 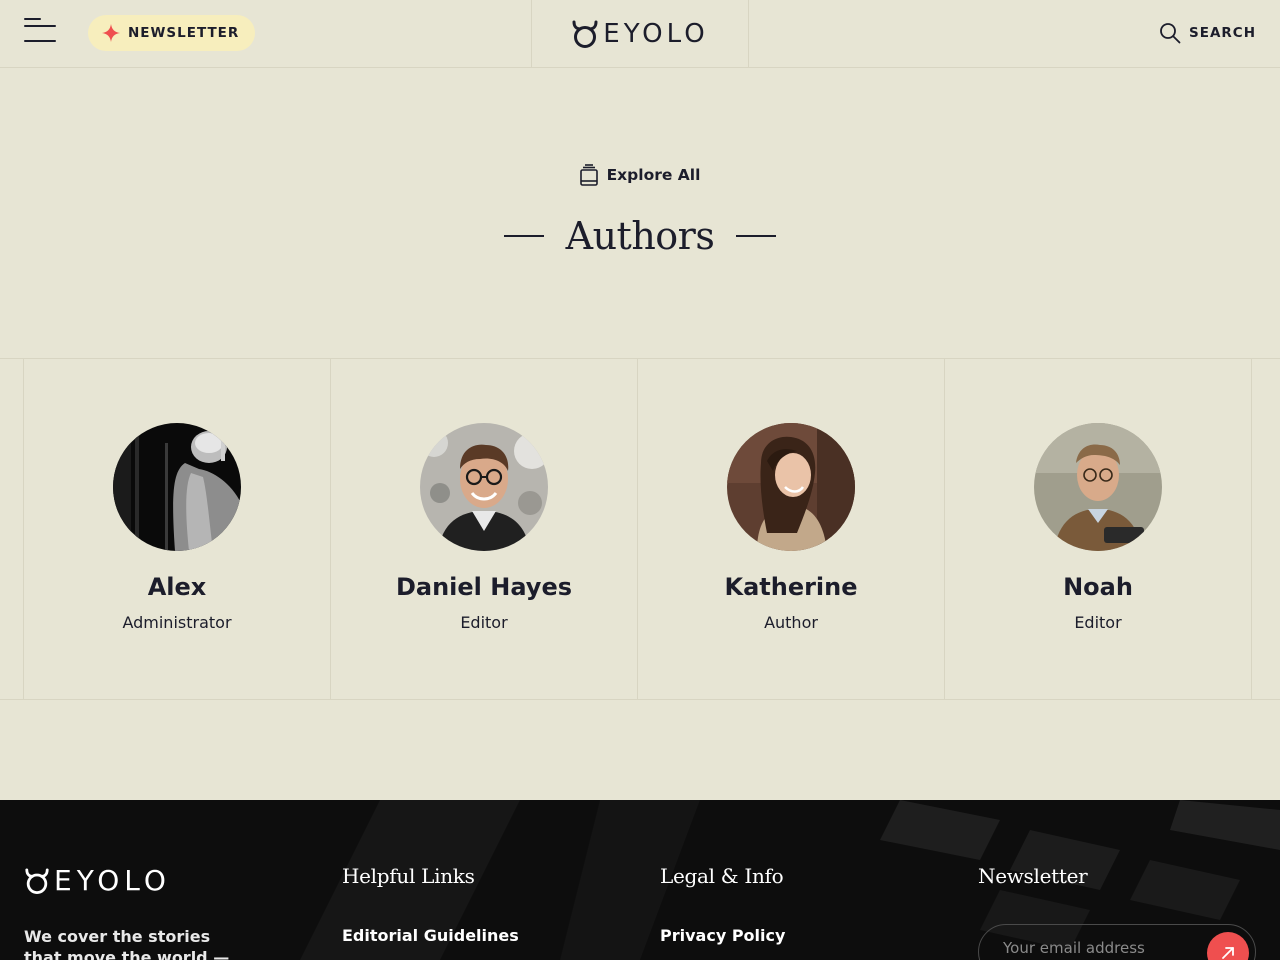 What do you see at coordinates (1228, 953) in the screenshot?
I see `arrow-up-right-icon` at bounding box center [1228, 953].